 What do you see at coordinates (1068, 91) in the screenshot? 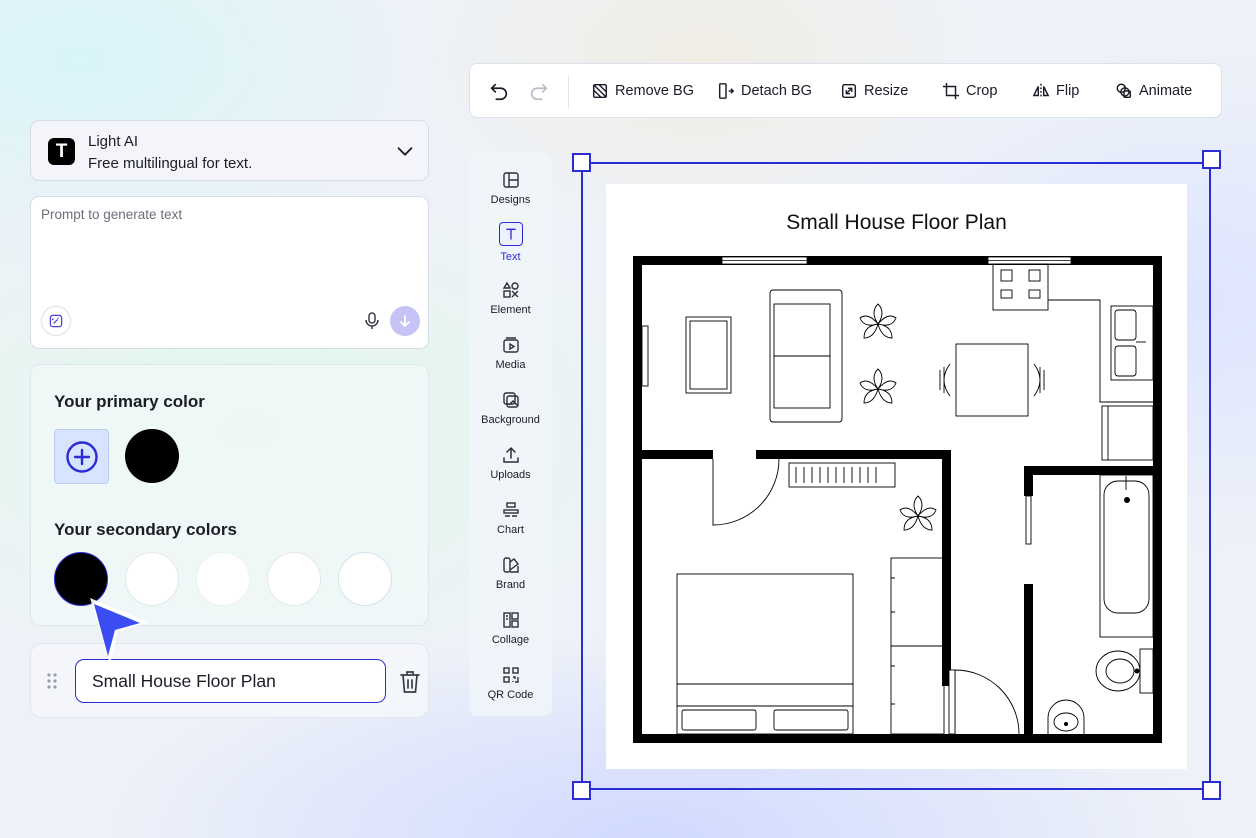
I see `flip-label: Flip` at bounding box center [1068, 91].